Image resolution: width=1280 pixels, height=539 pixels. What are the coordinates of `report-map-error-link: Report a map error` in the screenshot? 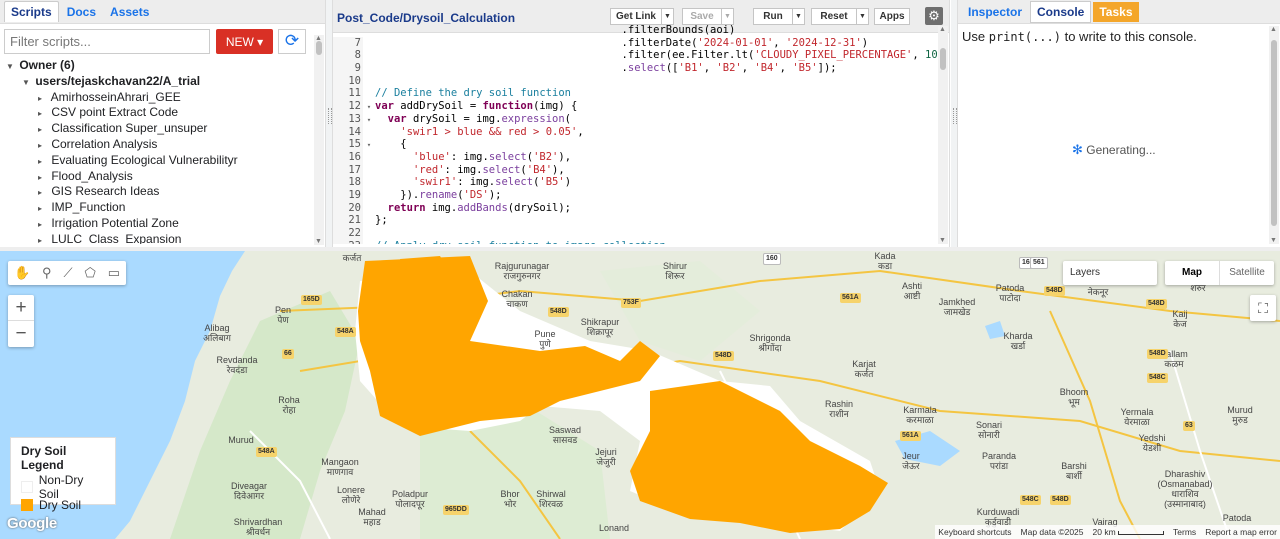 It's located at (1241, 532).